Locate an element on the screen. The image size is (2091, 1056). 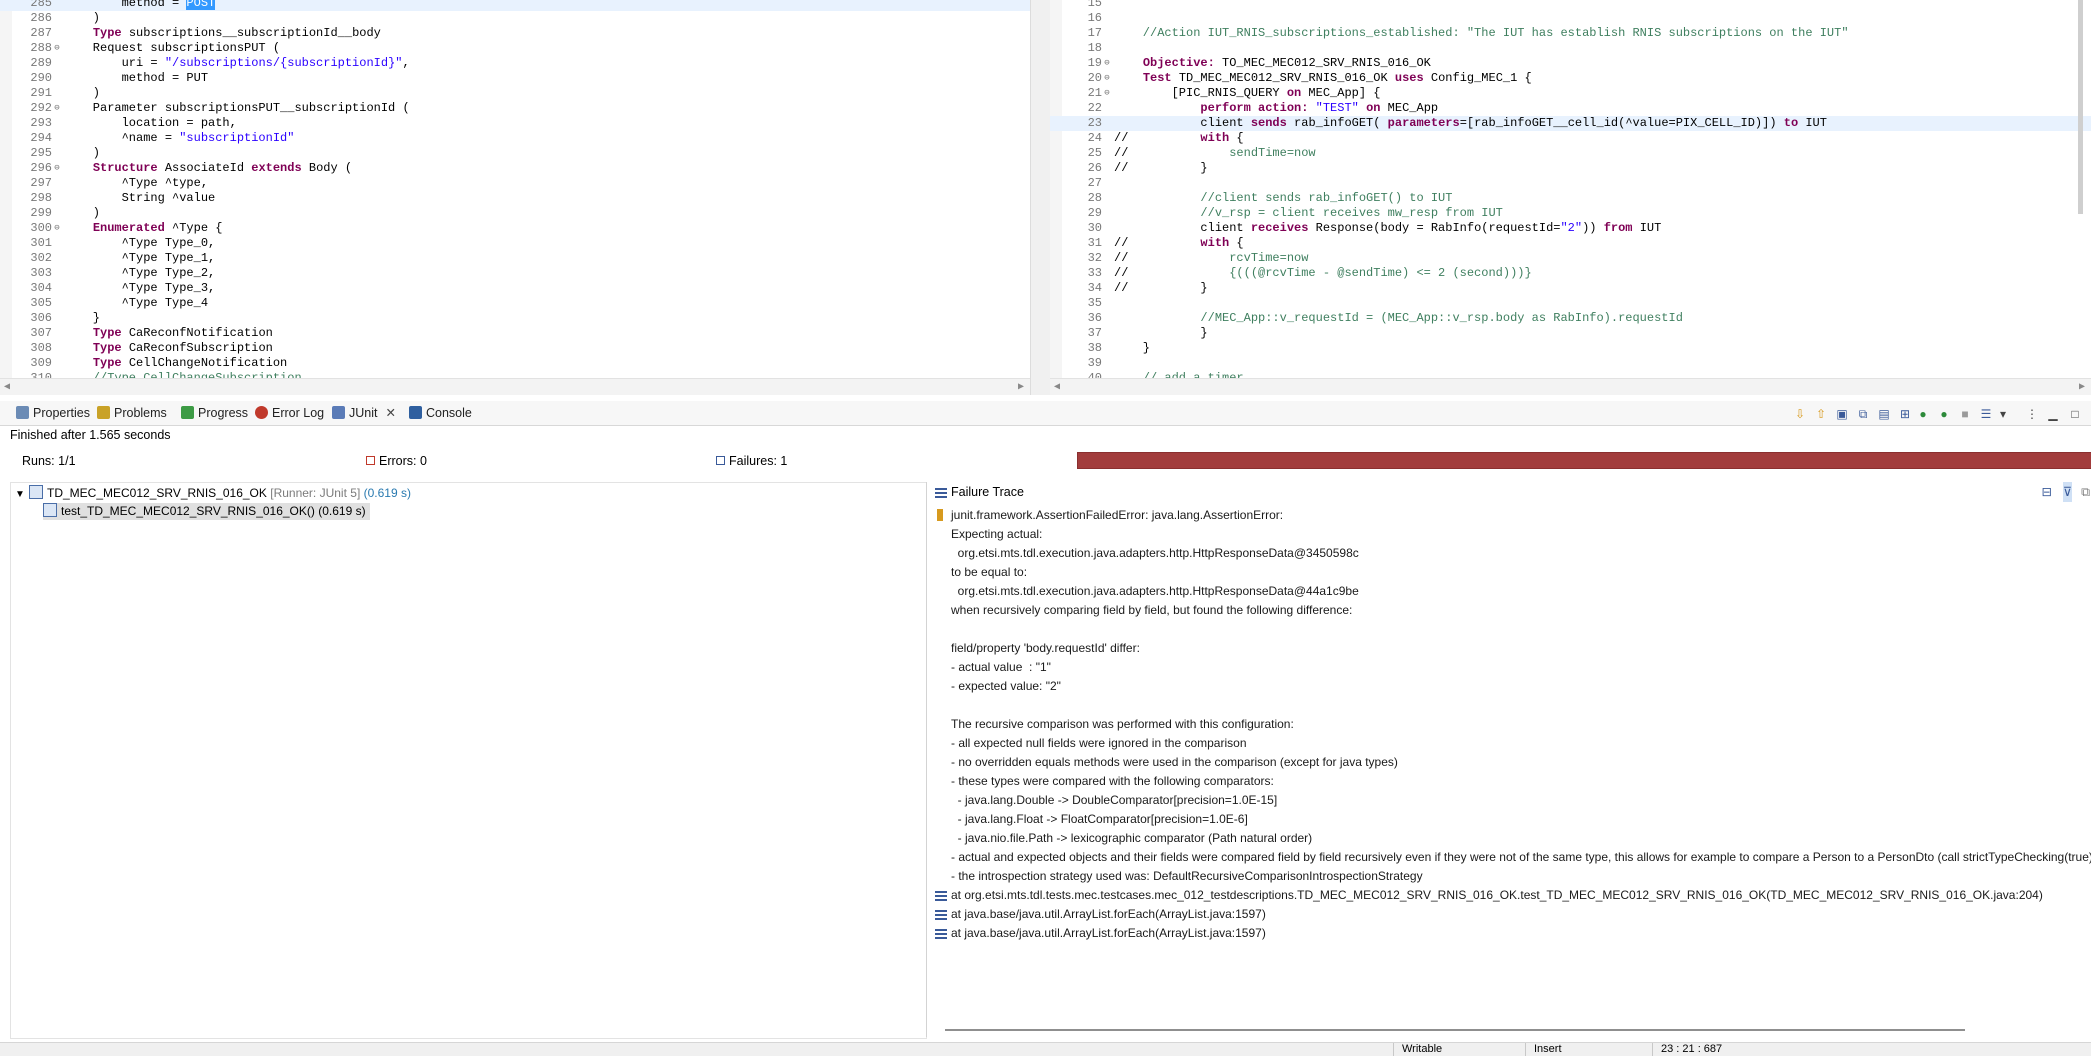
code-line: 288 ⊖ Request subscriptionsPUT ( is located at coordinates (515, 48).